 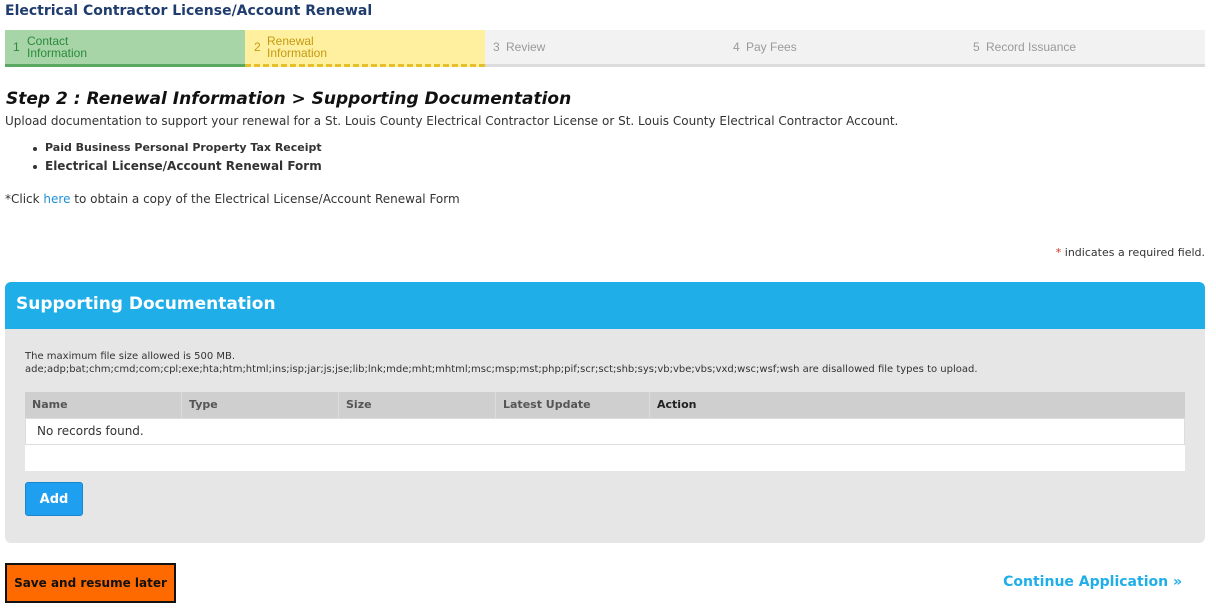 What do you see at coordinates (605, 305) in the screenshot?
I see `panel-title: Supporting Documentation` at bounding box center [605, 305].